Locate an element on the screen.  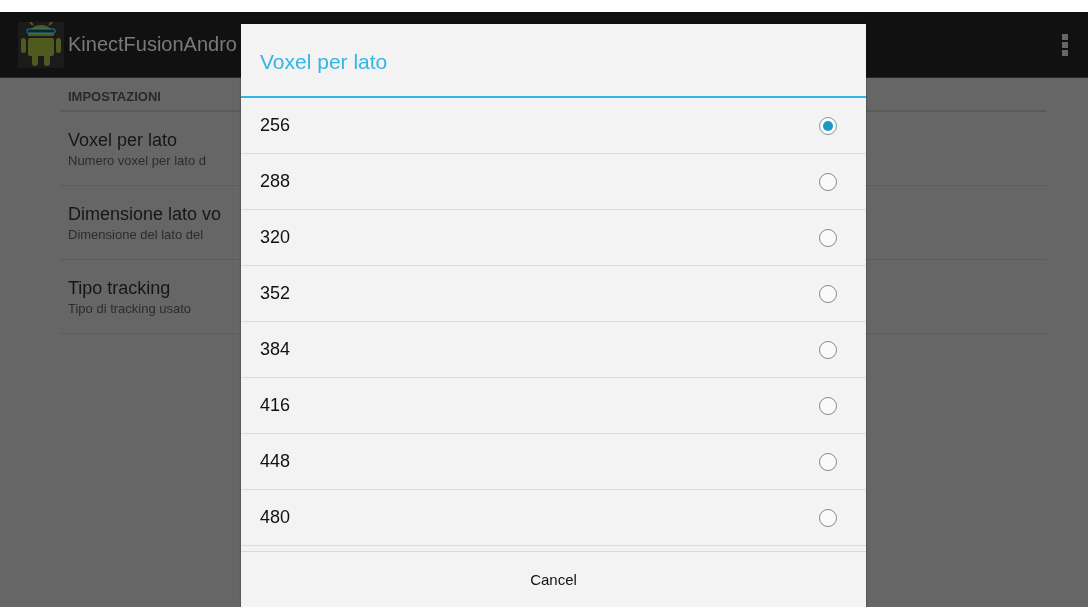
preference-title: Voxel per lato is located at coordinates (123, 140).